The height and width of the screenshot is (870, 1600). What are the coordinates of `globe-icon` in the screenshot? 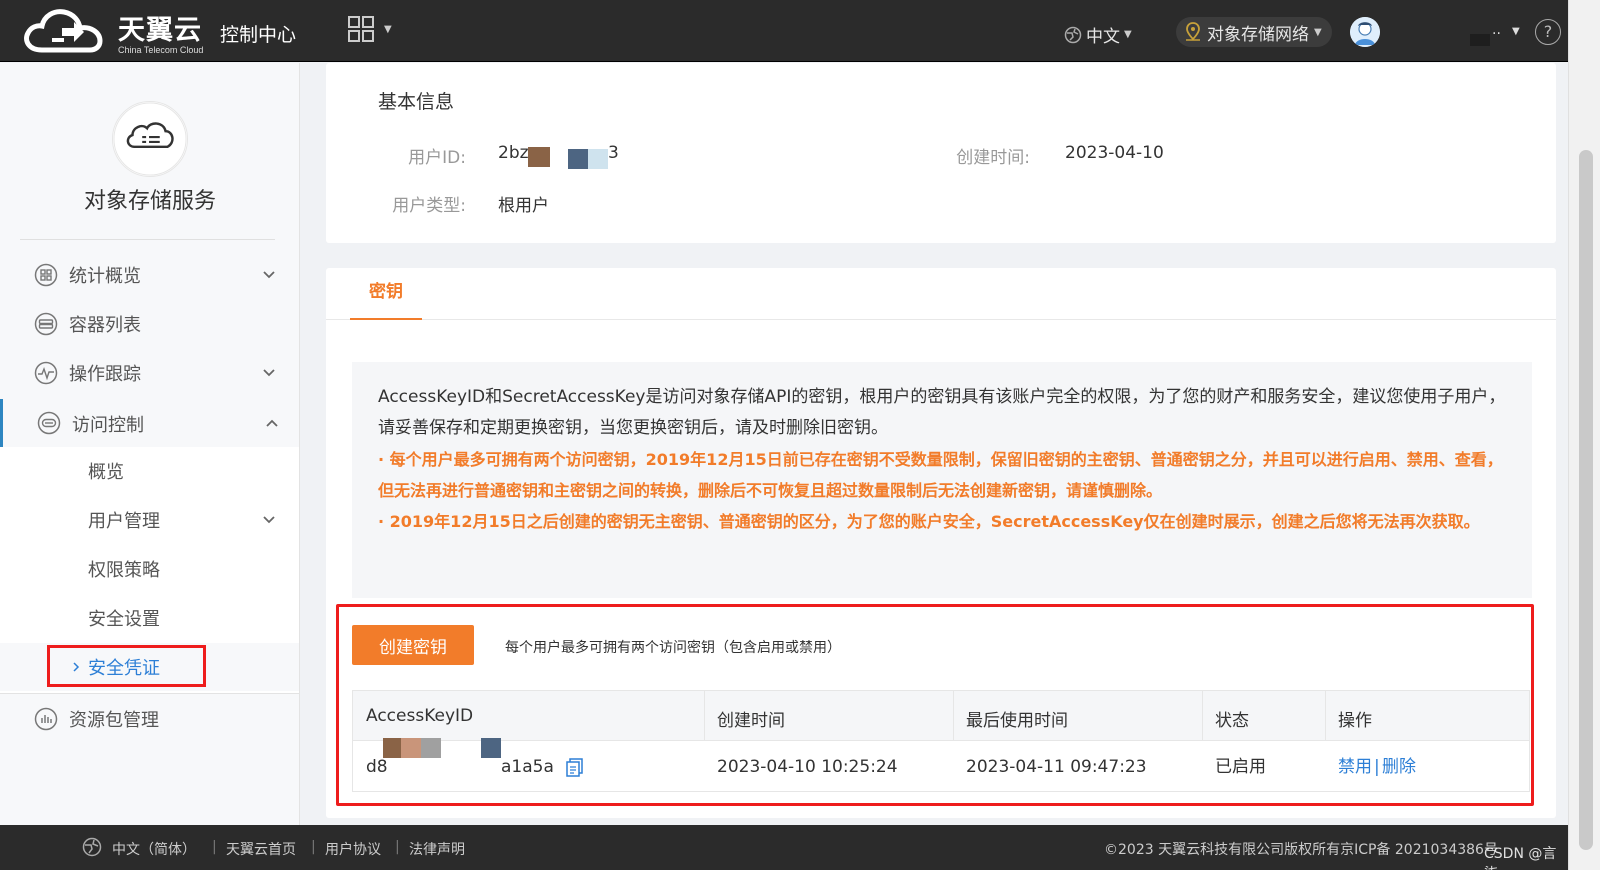 It's located at (1073, 34).